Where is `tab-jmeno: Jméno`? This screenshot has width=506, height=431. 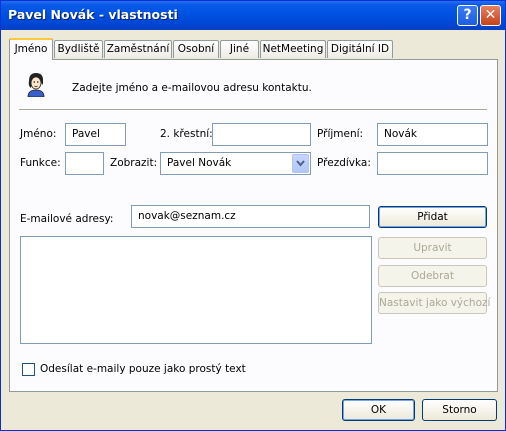 tab-jmeno: Jméno is located at coordinates (31, 49).